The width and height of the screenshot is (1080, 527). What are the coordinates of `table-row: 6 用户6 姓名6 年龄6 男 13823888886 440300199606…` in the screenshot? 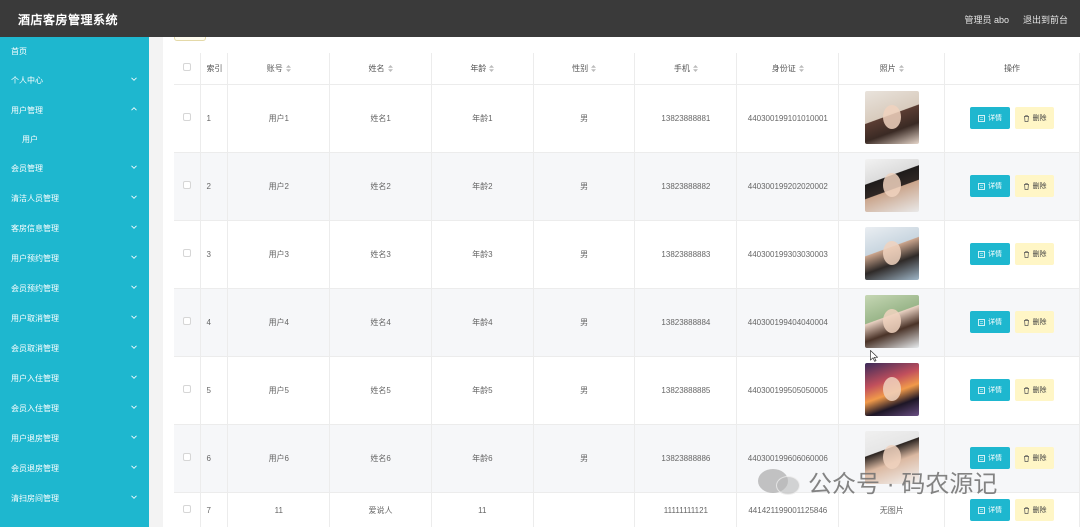 It's located at (627, 458).